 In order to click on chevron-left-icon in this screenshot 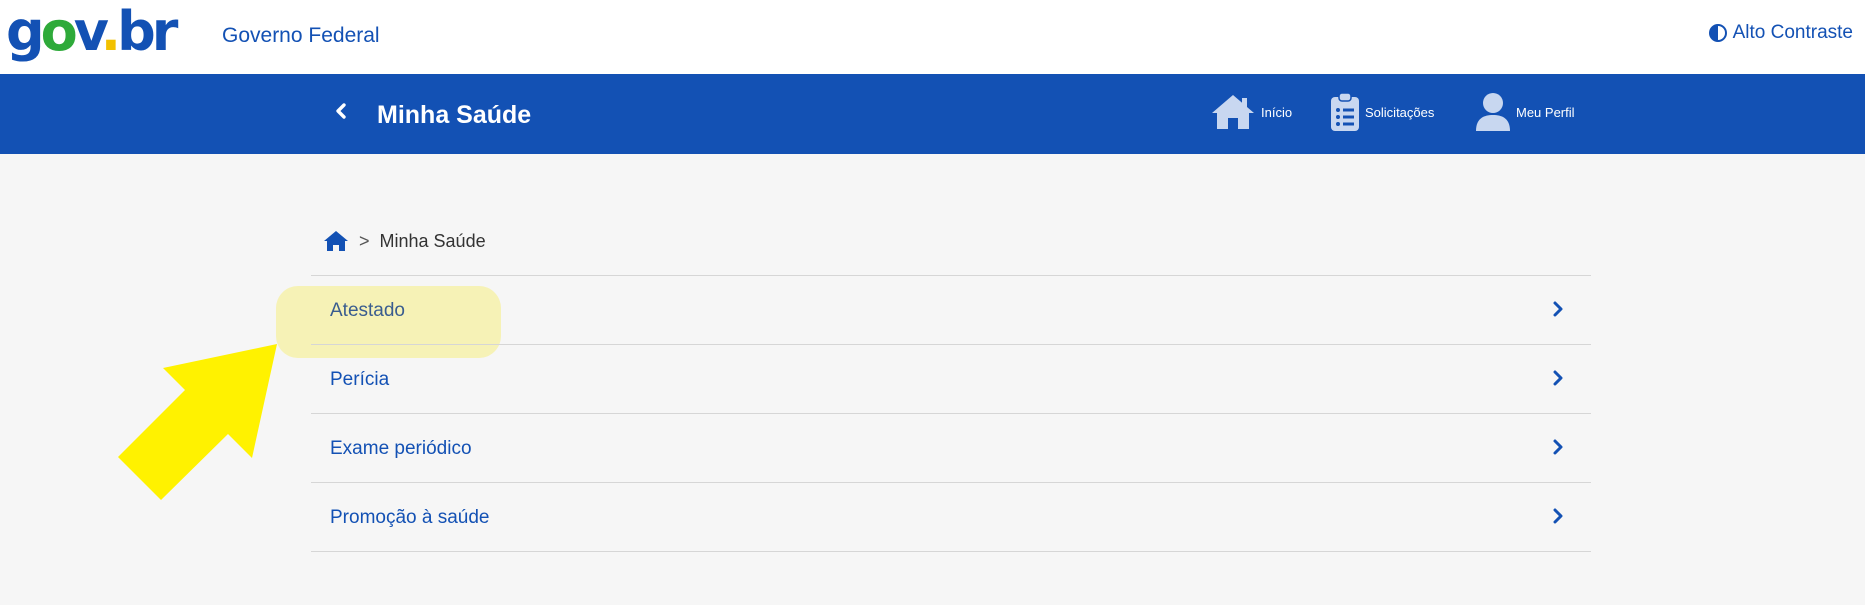, I will do `click(341, 111)`.